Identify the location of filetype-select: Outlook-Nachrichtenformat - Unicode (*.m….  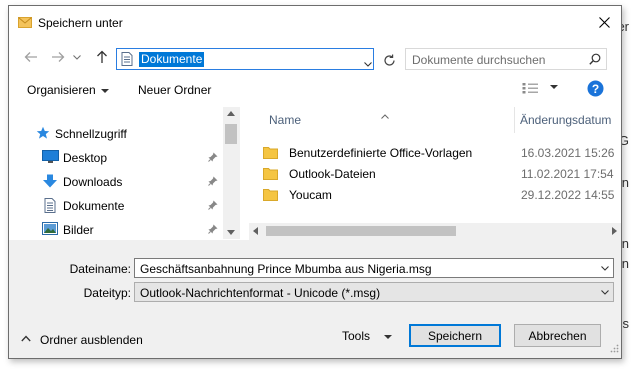
(374, 292).